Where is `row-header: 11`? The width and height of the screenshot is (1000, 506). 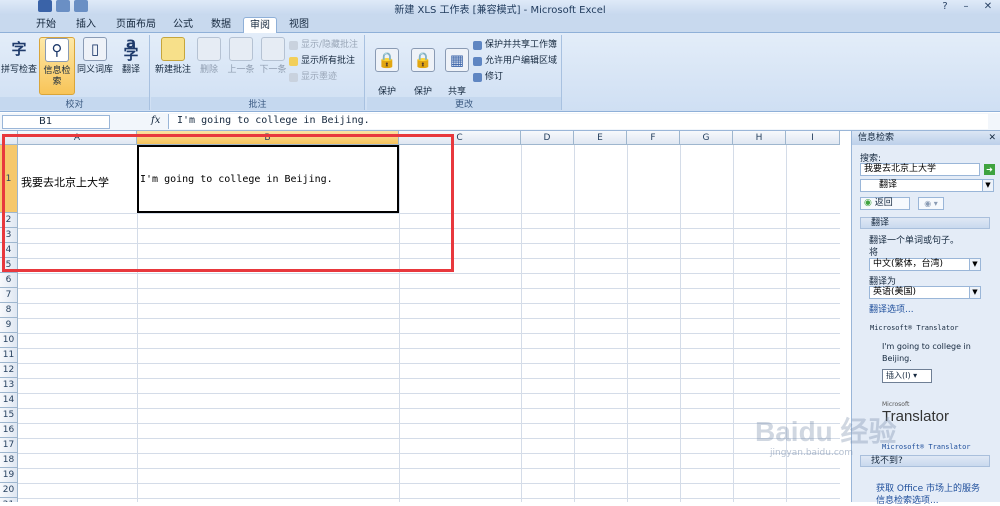 row-header: 11 is located at coordinates (9, 355).